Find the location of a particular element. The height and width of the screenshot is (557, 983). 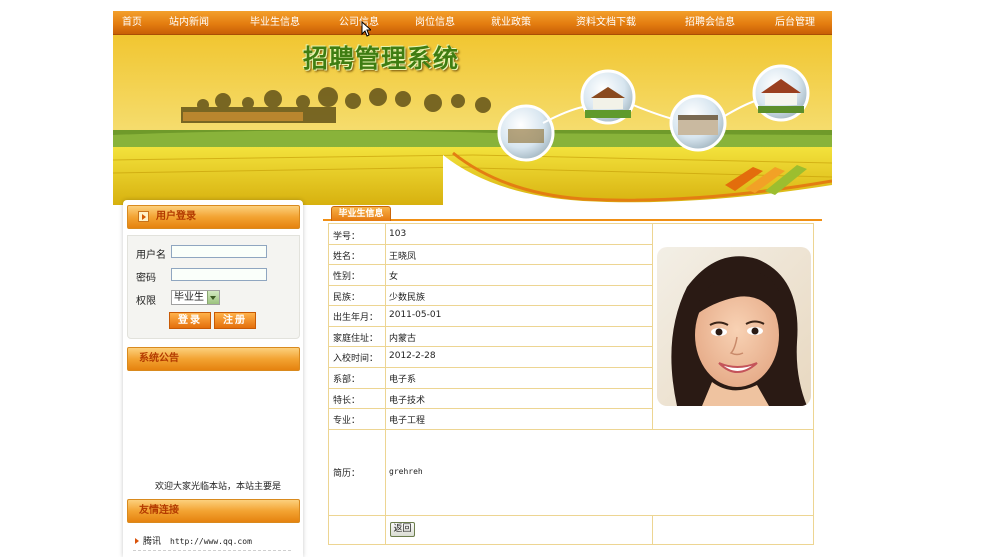

password-input is located at coordinates (219, 274).